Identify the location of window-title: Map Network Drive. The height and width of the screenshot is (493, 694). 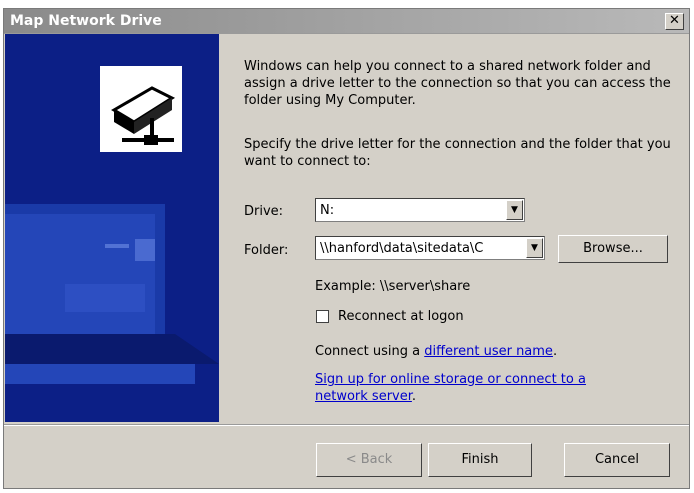
(86, 21).